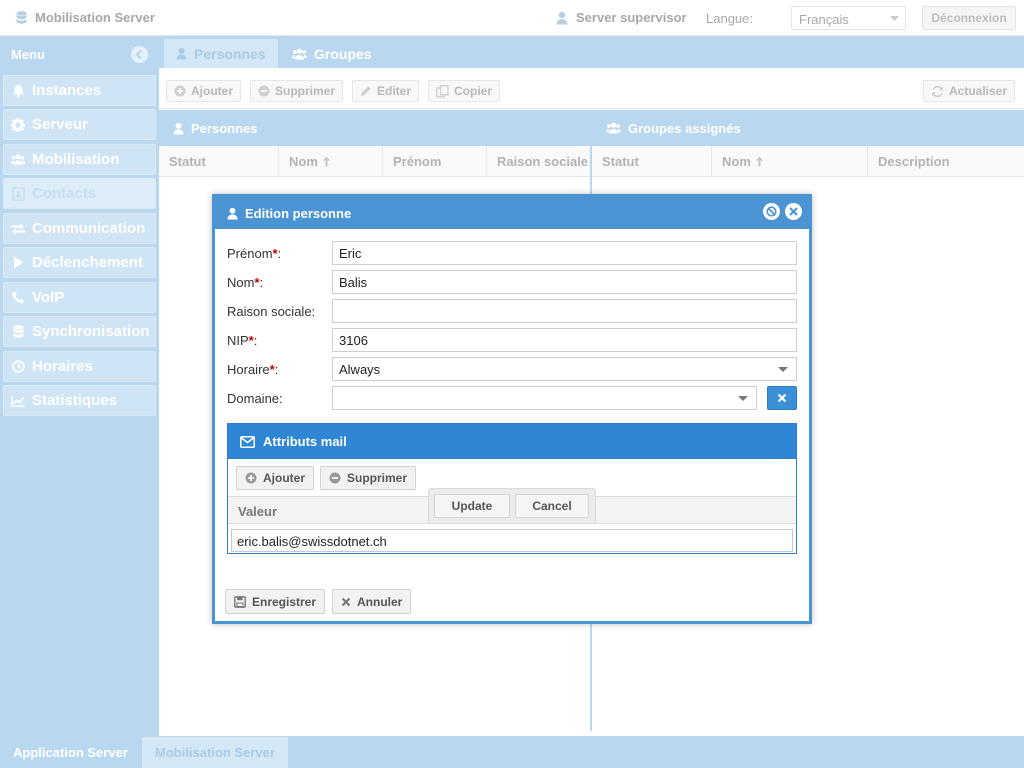 The image size is (1024, 768). What do you see at coordinates (564, 253) in the screenshot?
I see `prenom-field: Eric` at bounding box center [564, 253].